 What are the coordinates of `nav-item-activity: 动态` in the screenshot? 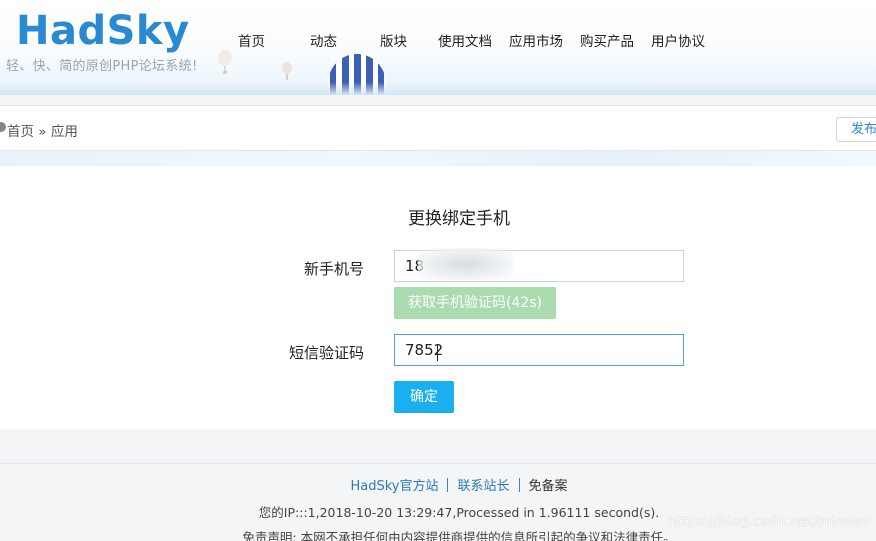 It's located at (323, 40).